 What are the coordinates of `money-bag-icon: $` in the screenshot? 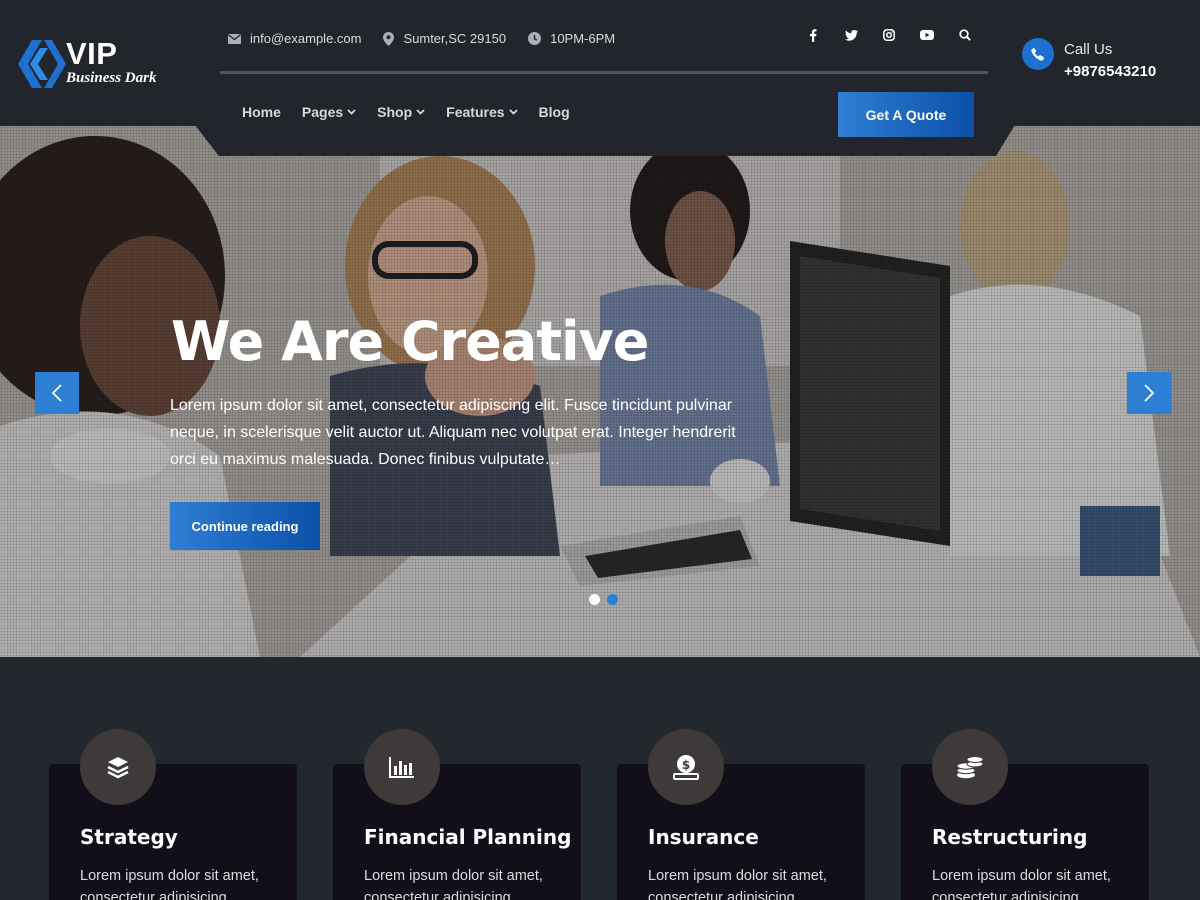 It's located at (686, 767).